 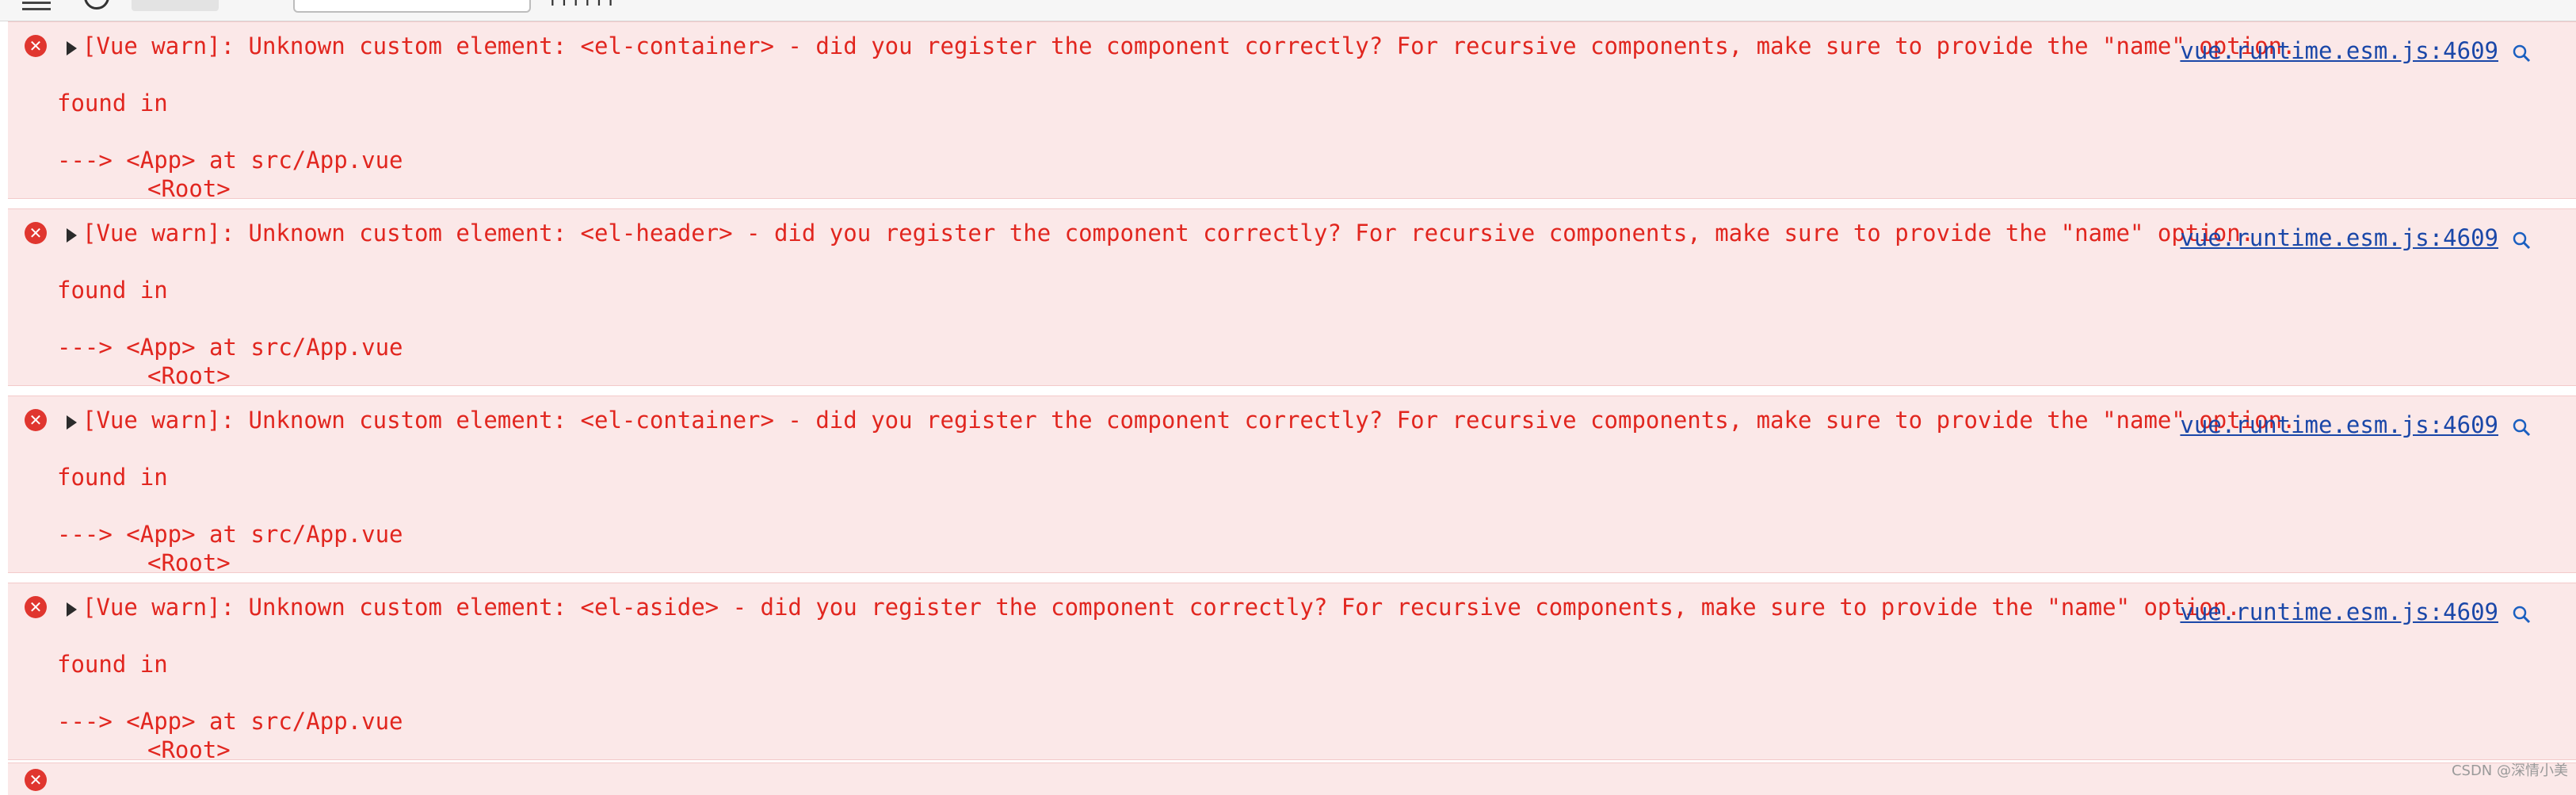 What do you see at coordinates (1288, 10) in the screenshot?
I see `console-toolbar: TTTTTT` at bounding box center [1288, 10].